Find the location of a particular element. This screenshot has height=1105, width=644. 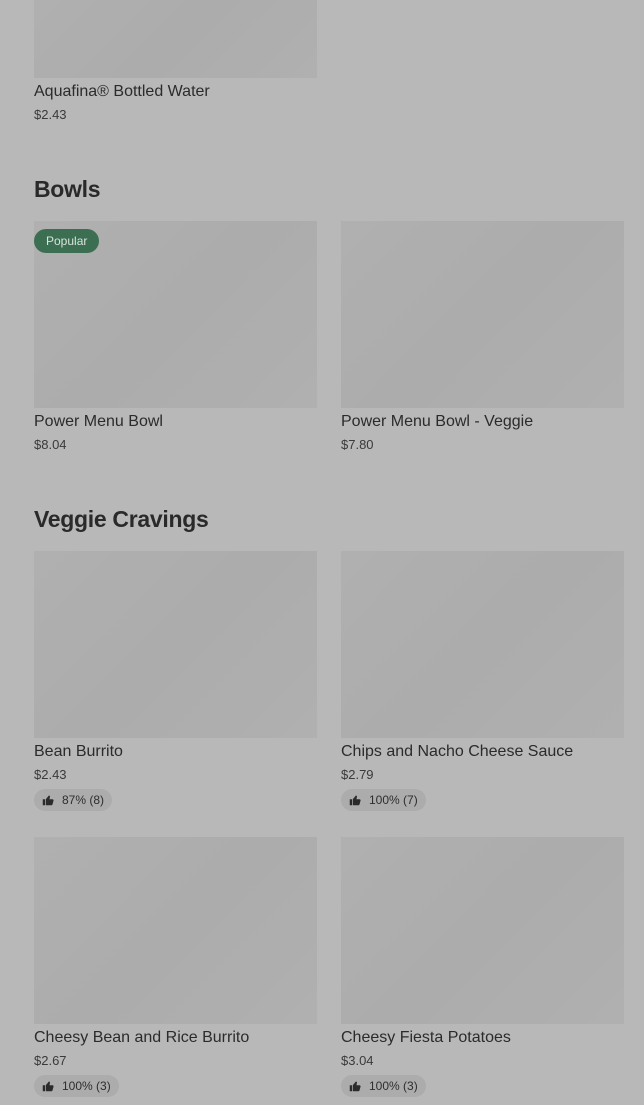

section-title-bowls: Bowls is located at coordinates (67, 189).